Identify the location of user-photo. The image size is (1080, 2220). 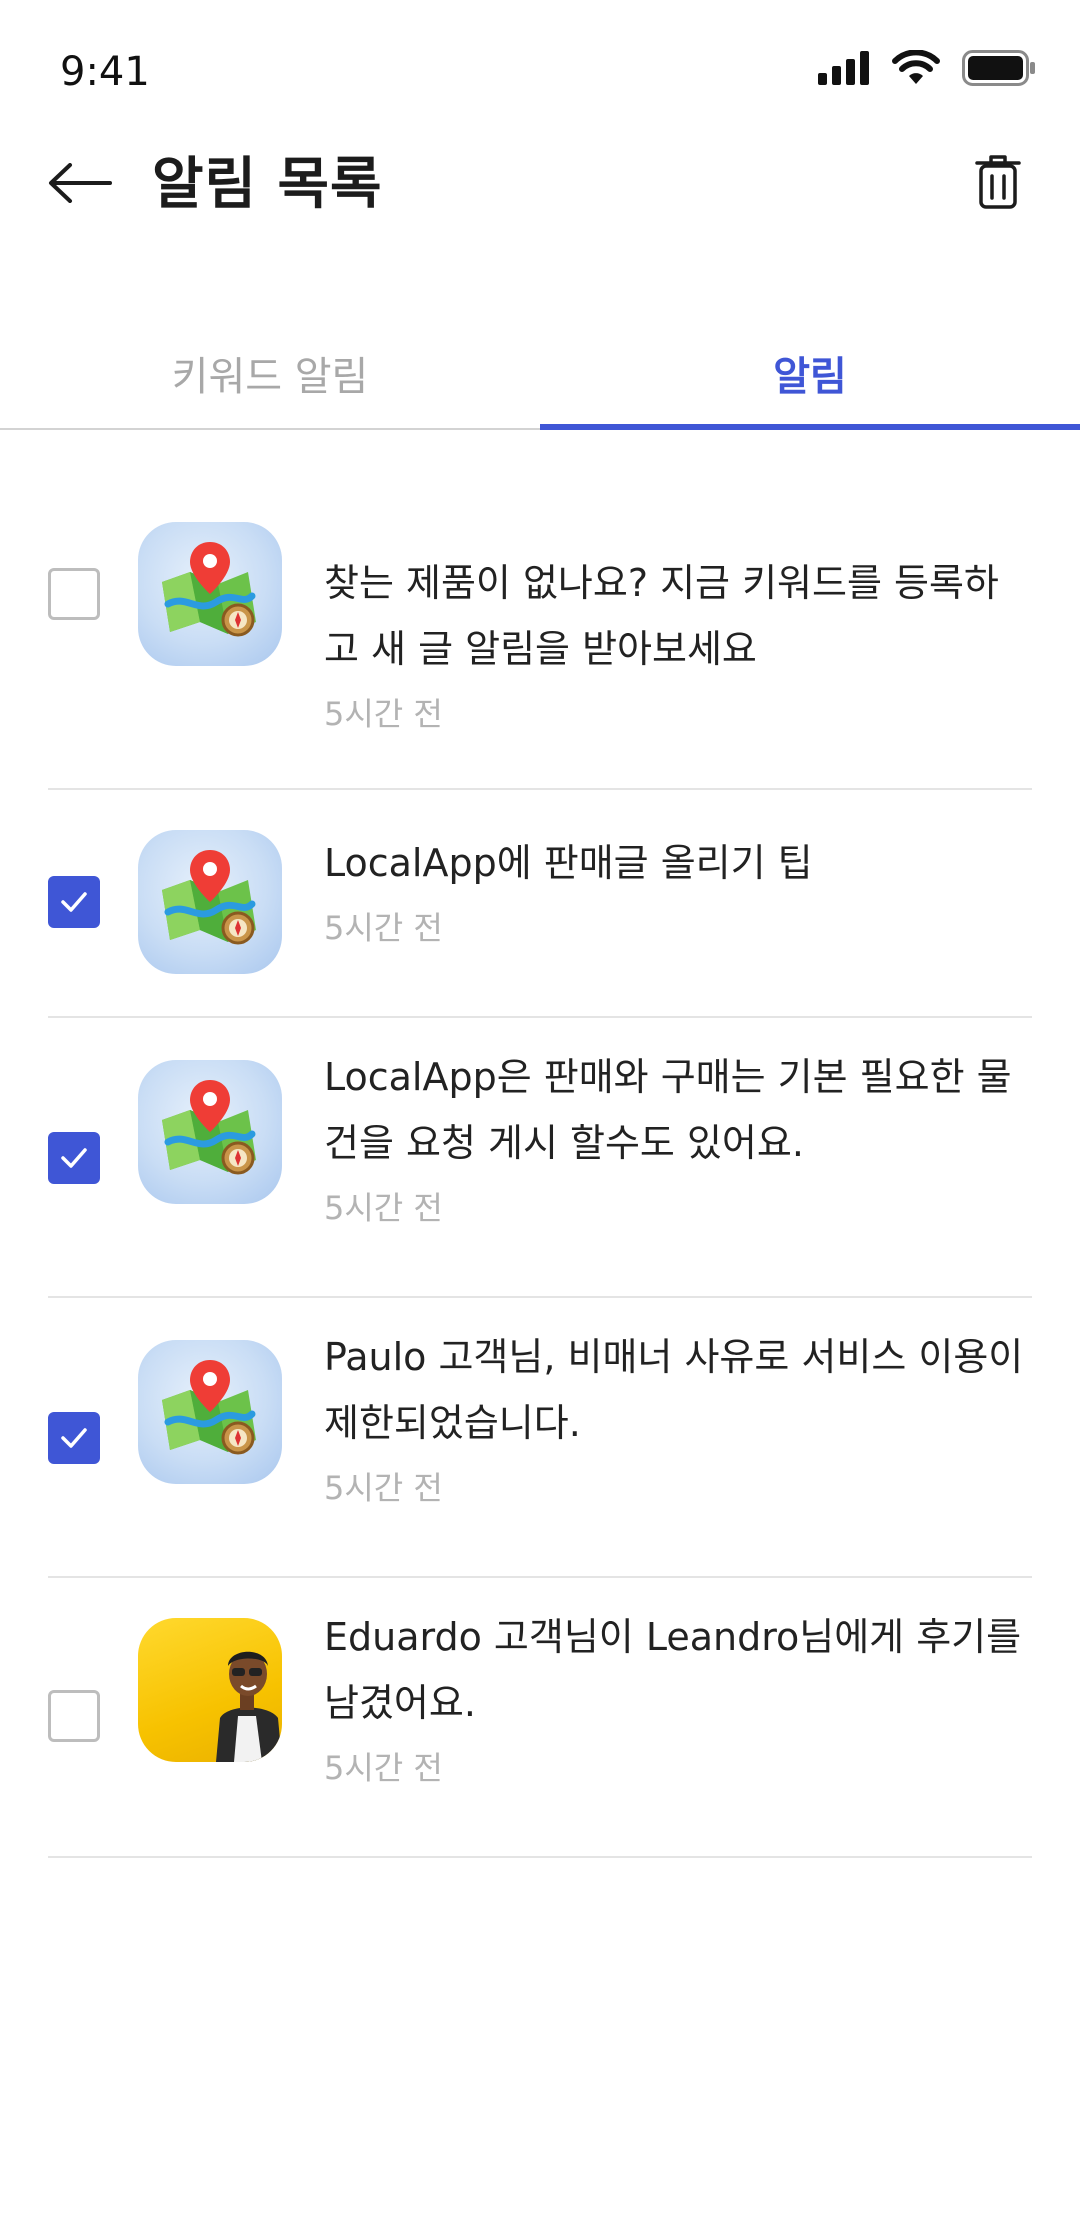
(210, 1690).